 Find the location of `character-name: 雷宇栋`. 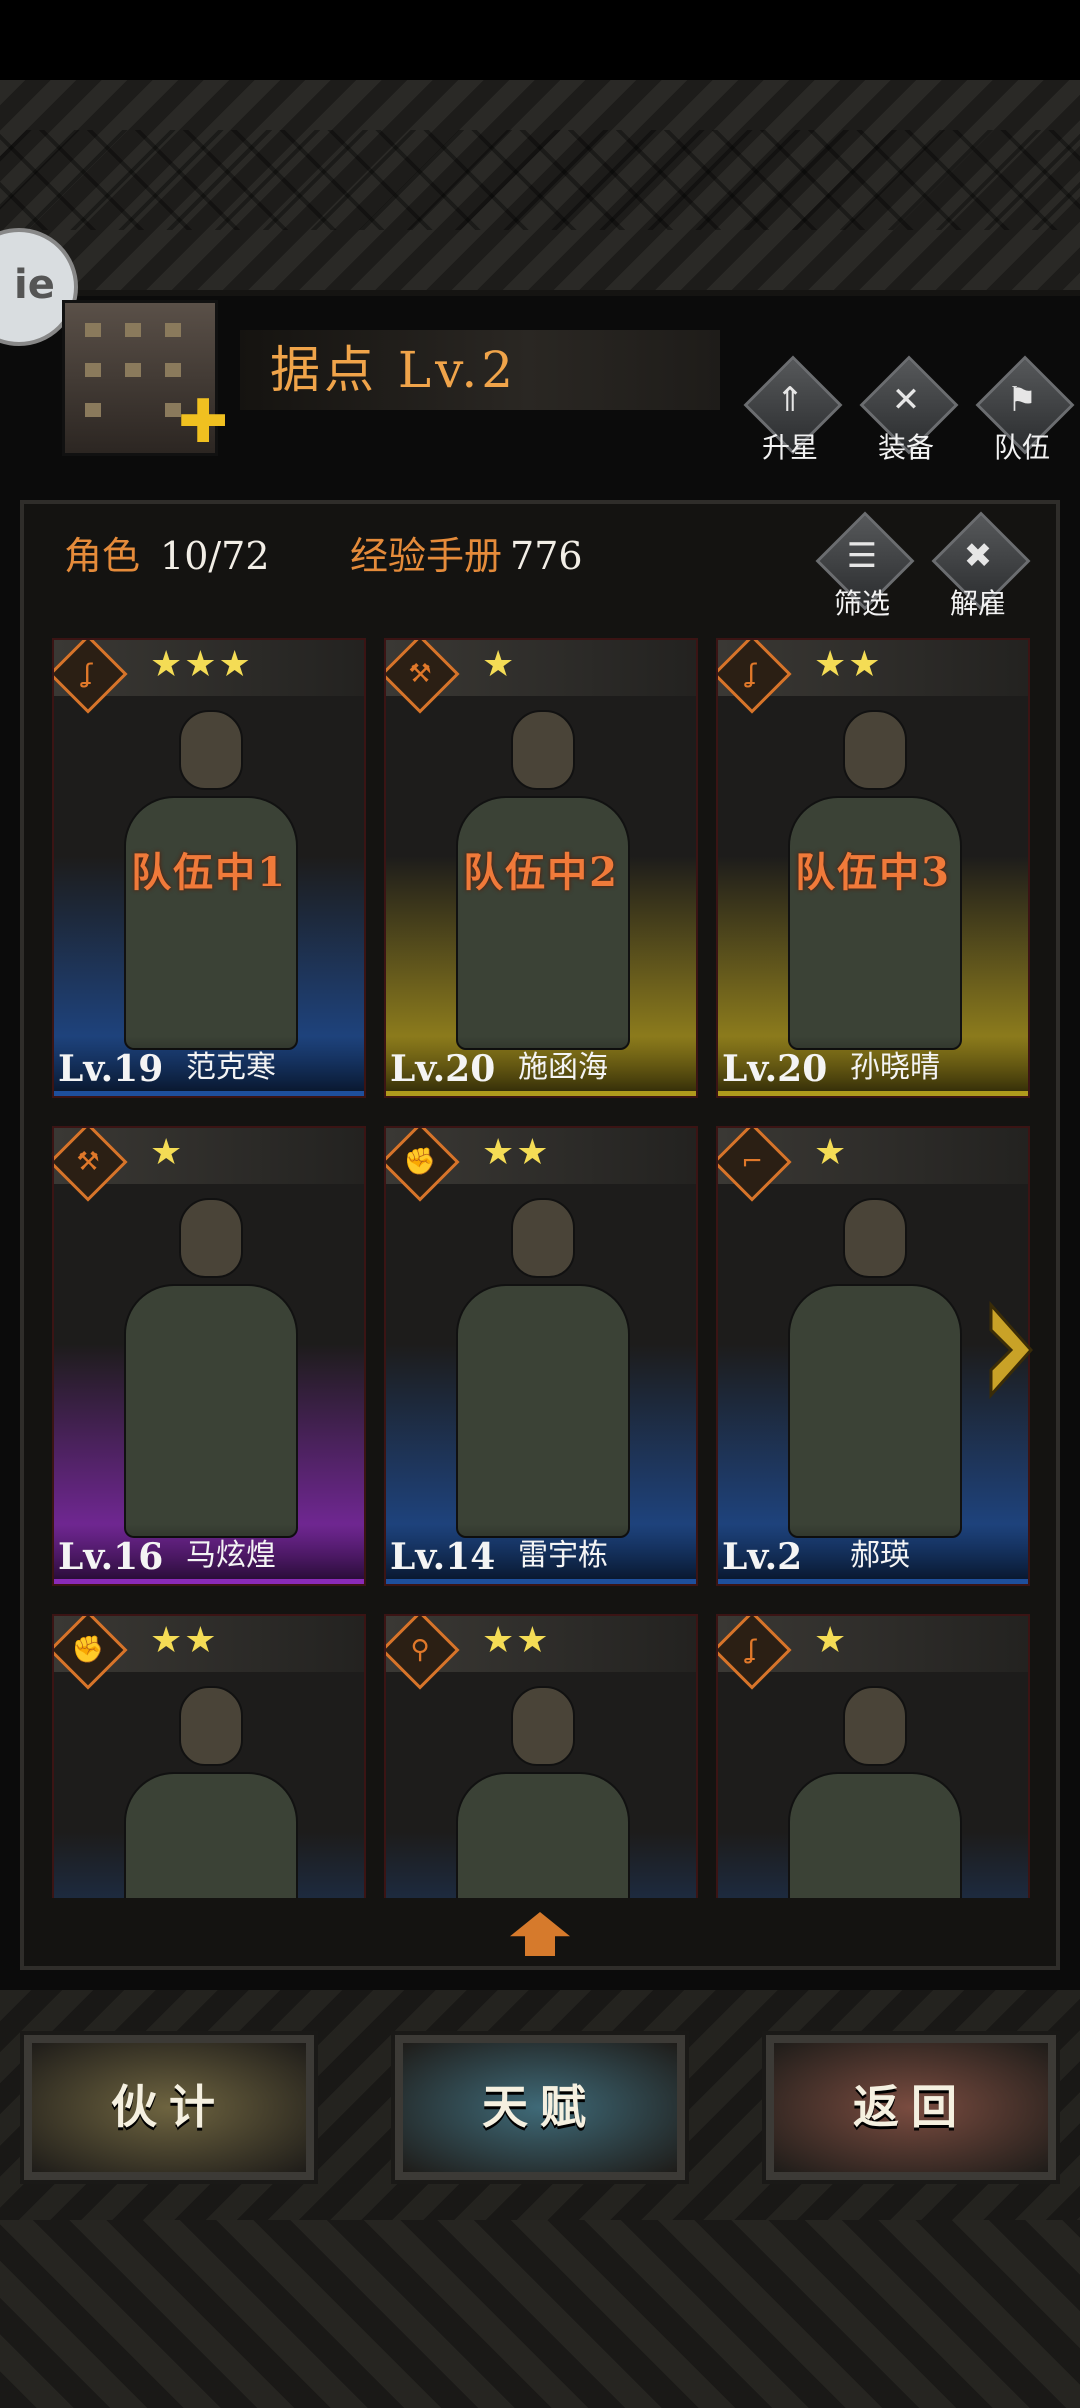

character-name: 雷宇栋 is located at coordinates (563, 1555).